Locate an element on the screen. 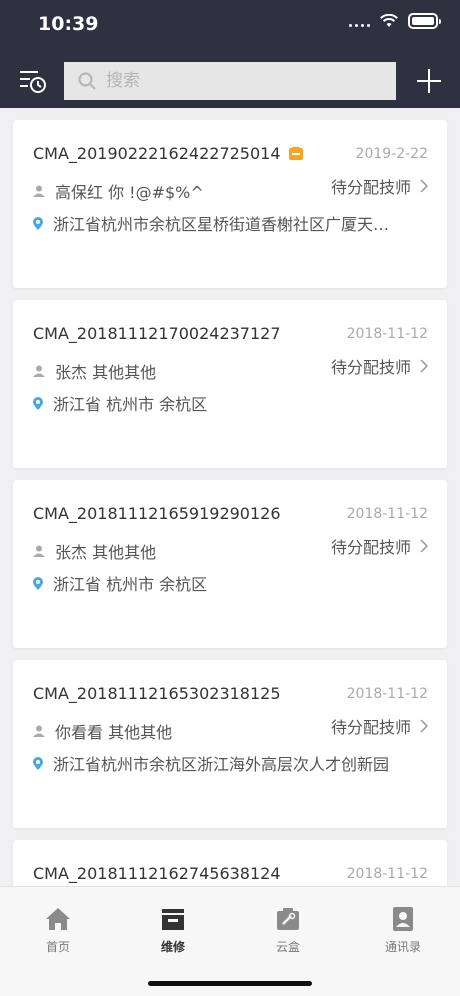  order-id: CMA_20181112165302318125 is located at coordinates (157, 693).